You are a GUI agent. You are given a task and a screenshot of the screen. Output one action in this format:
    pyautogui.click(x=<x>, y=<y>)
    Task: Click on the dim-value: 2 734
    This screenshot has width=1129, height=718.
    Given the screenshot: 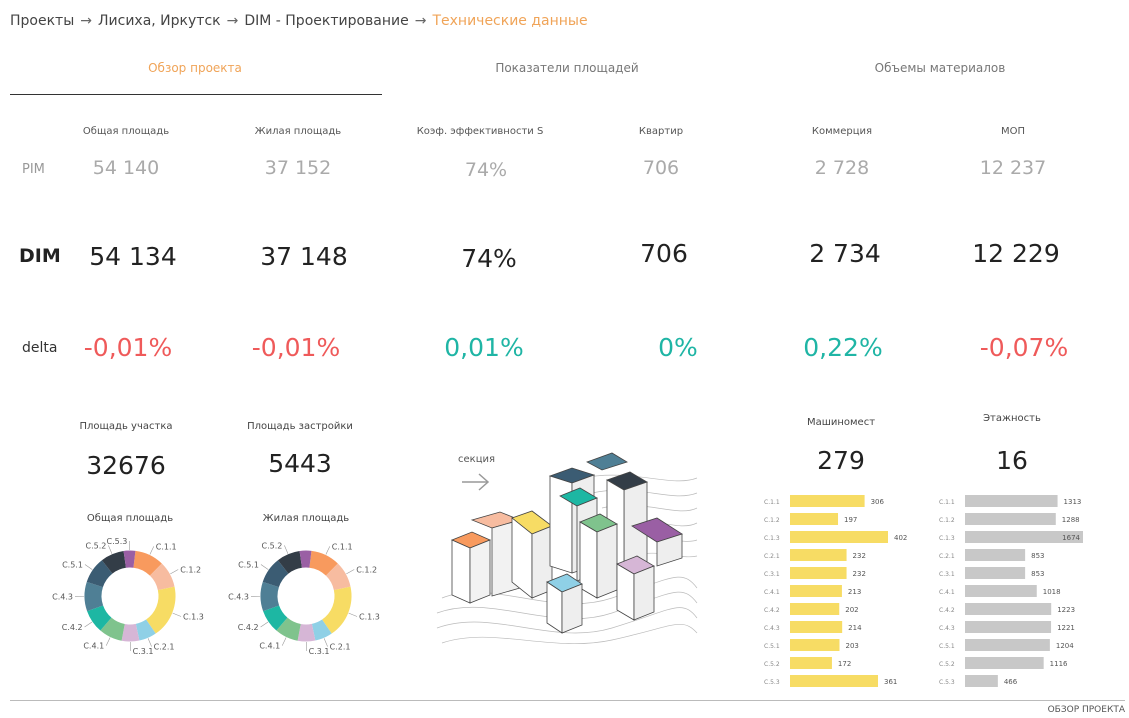 What is the action you would take?
    pyautogui.click(x=845, y=253)
    